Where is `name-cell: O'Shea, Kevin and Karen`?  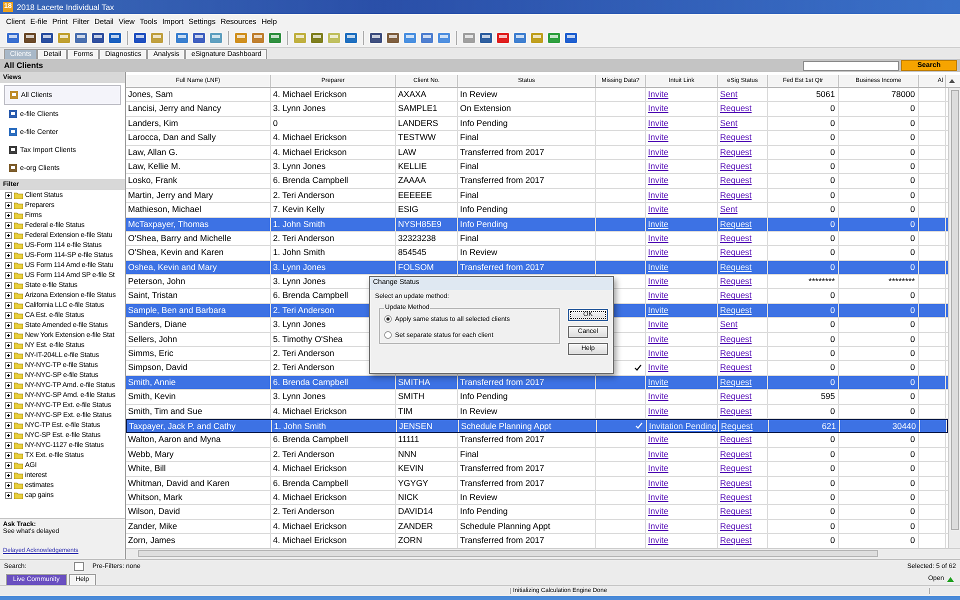
name-cell: O'Shea, Kevin and Karen is located at coordinates (198, 253).